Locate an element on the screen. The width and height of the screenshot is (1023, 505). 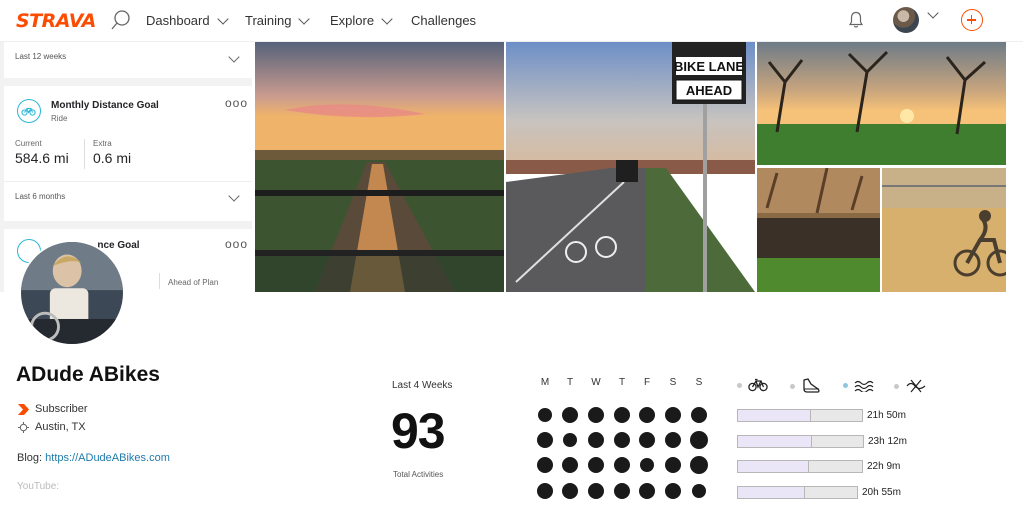
activity-photo-pond is located at coordinates (818, 230).